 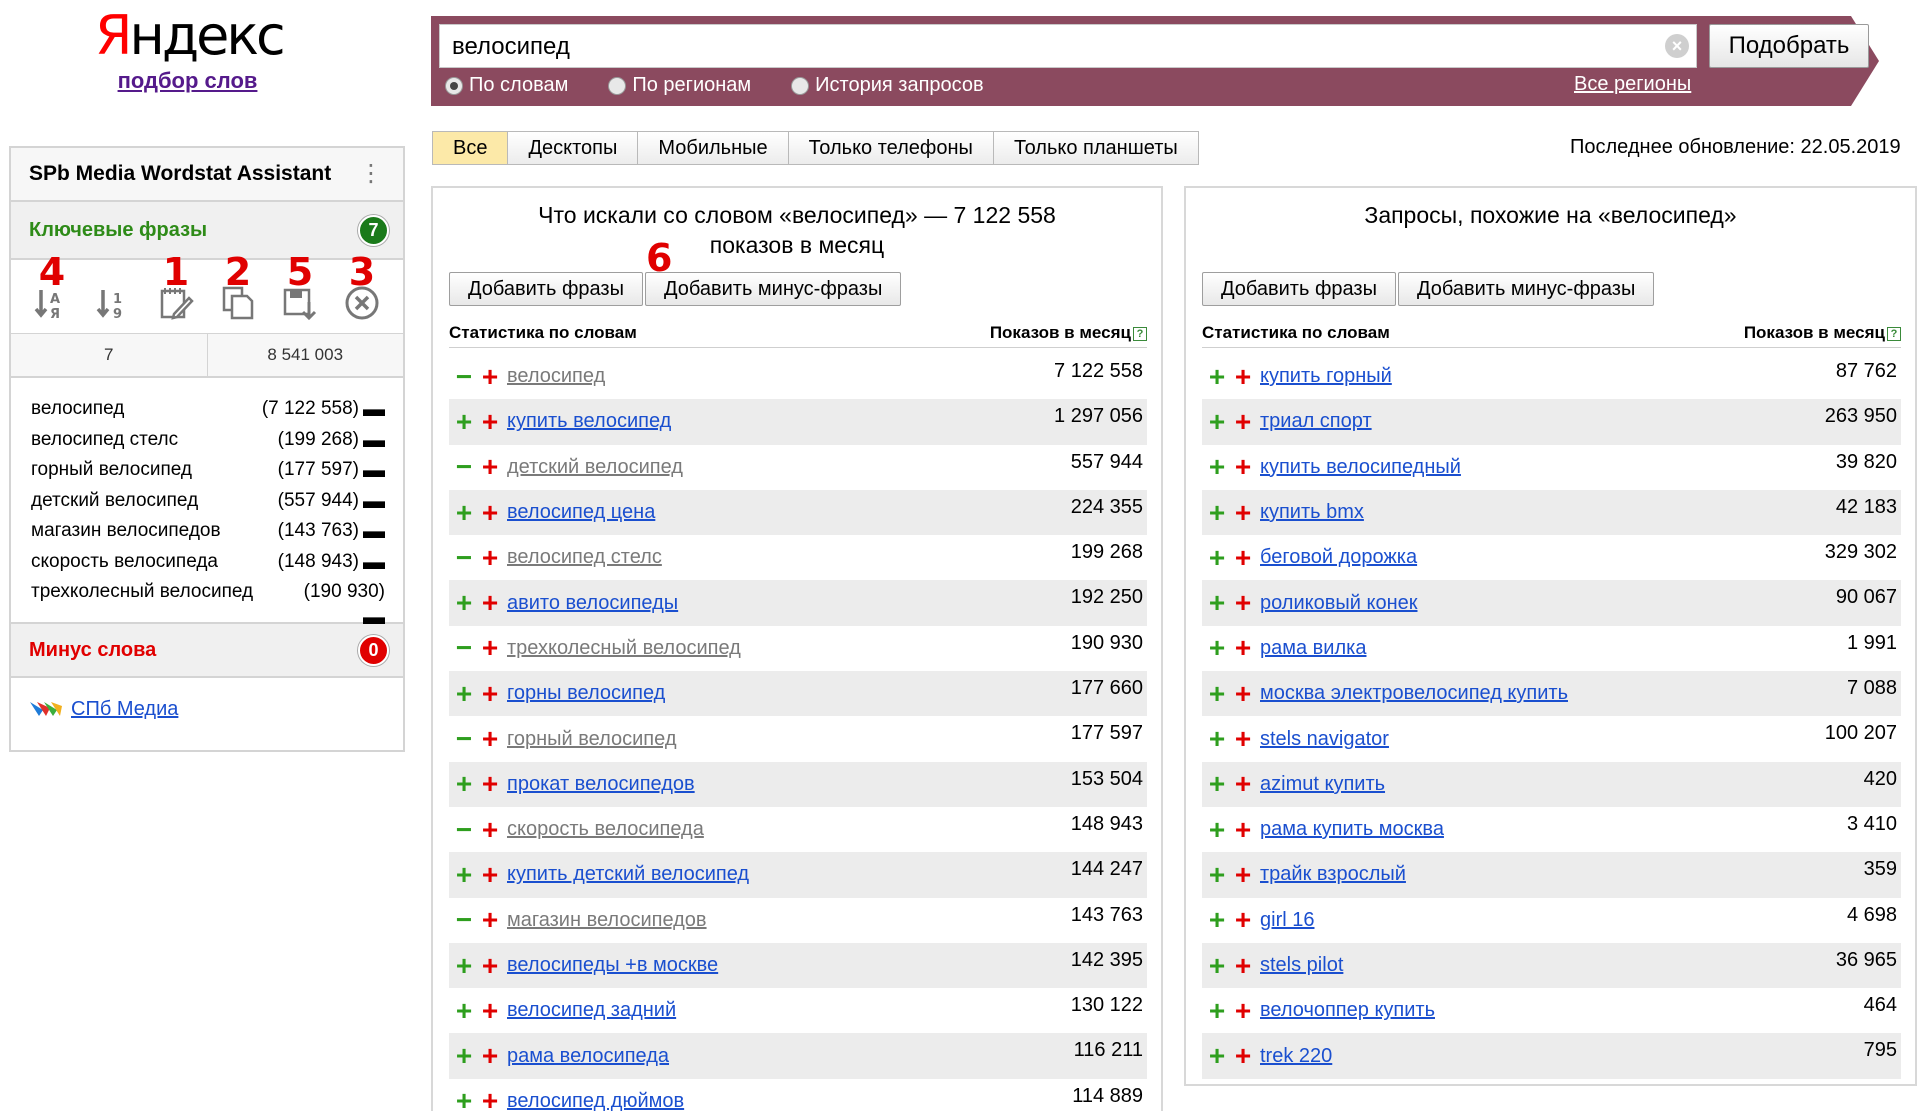 I want to click on query-link: girl 16, so click(x=1553, y=920).